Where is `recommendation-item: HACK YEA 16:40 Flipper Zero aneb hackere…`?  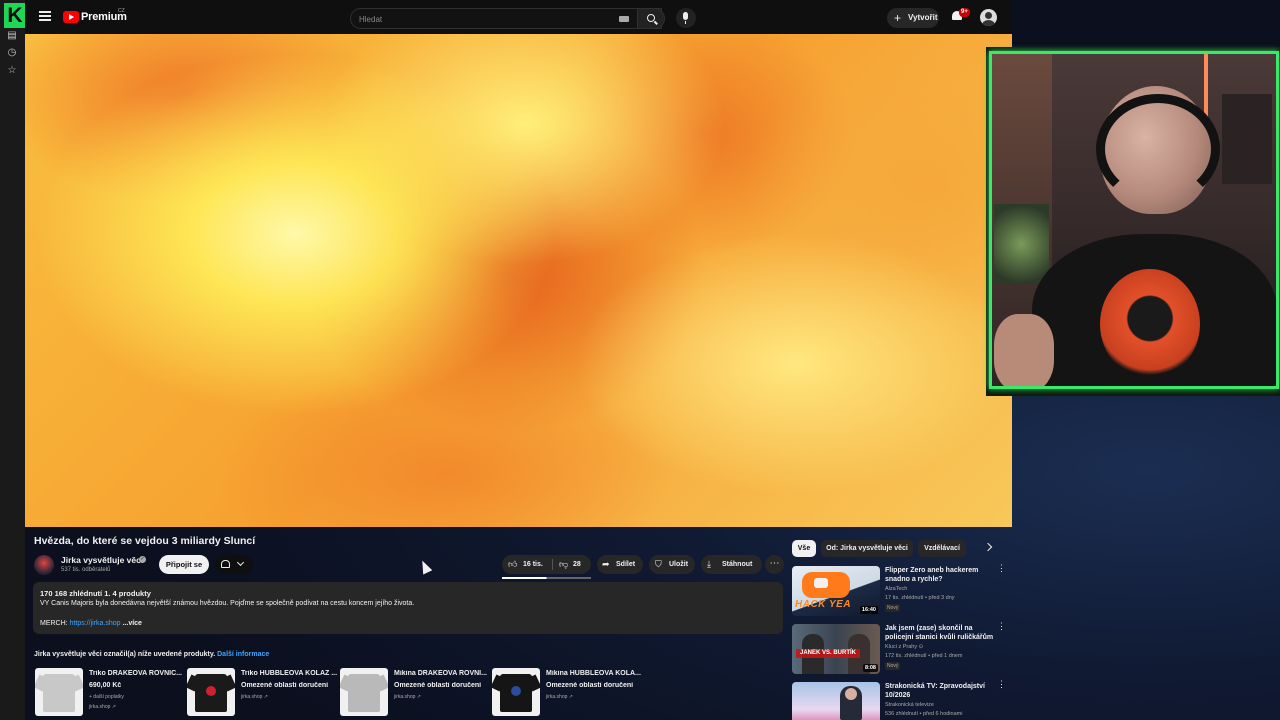 recommendation-item: HACK YEA 16:40 Flipper Zero aneb hackere… is located at coordinates (899, 592).